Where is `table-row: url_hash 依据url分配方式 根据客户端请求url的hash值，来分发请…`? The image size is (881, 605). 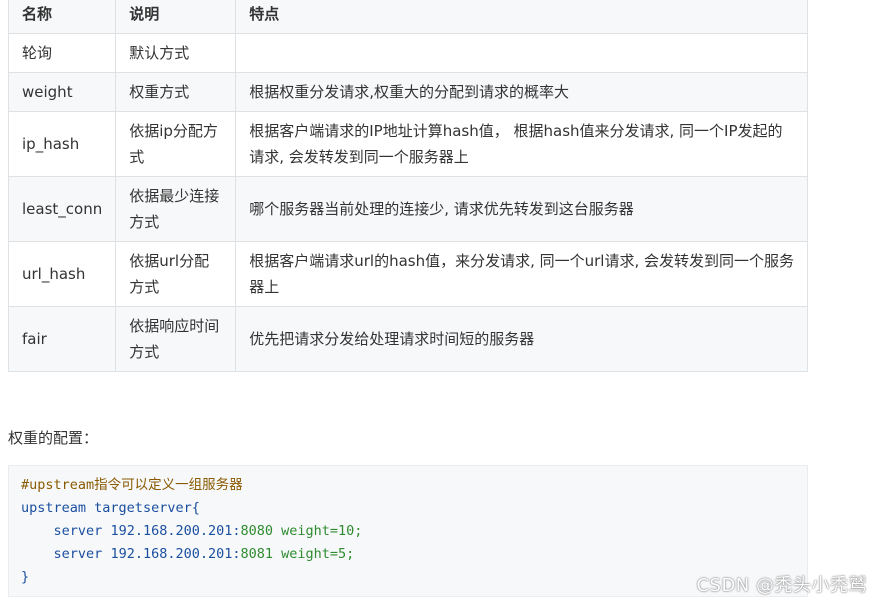 table-row: url_hash 依据url分配方式 根据客户端请求url的hash值，来分发请… is located at coordinates (407, 274).